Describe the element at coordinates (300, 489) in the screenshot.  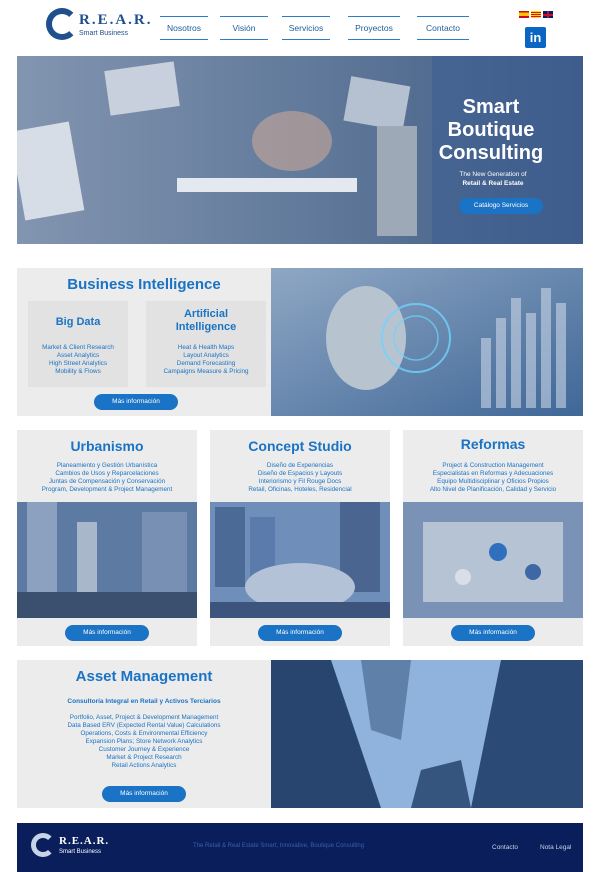
I see `list-item: Retail, Oficinas, Hoteles, Residencial` at that location.